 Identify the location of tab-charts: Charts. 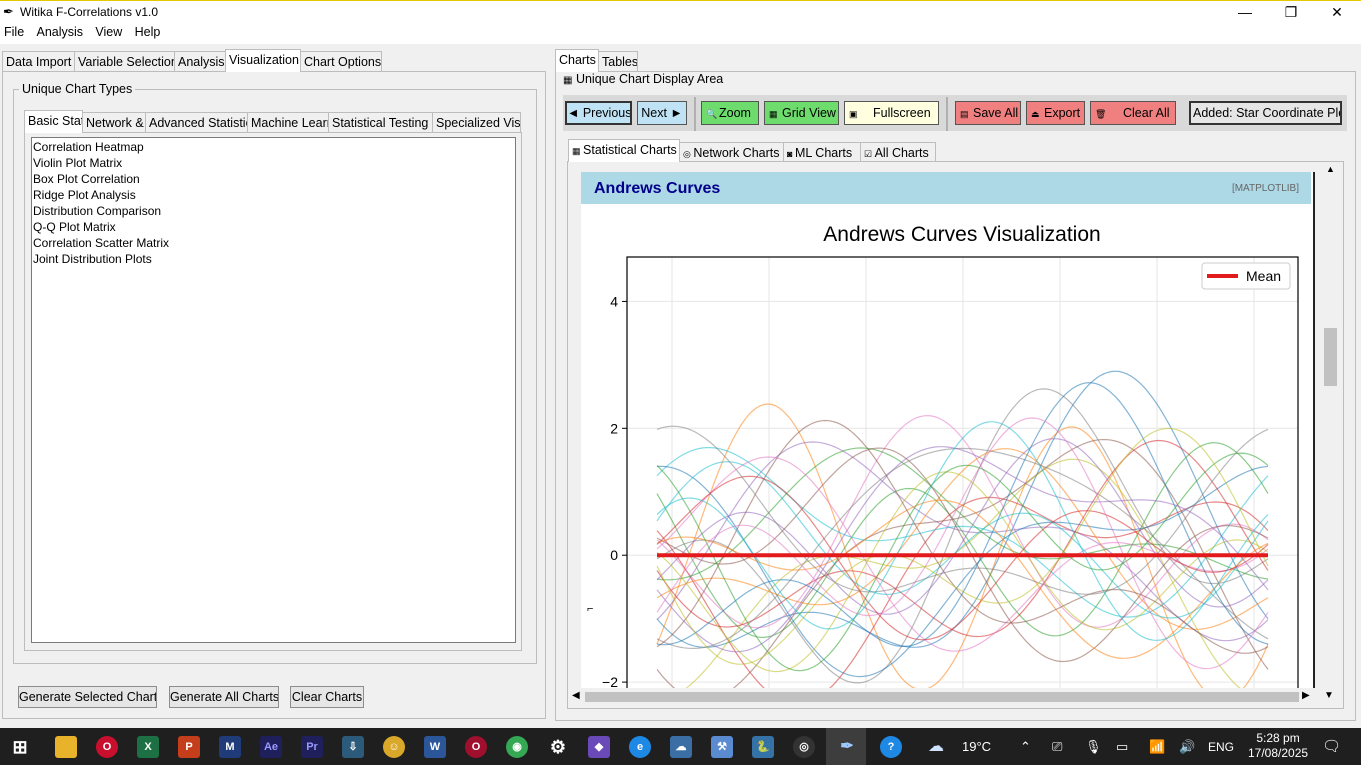
(577, 60).